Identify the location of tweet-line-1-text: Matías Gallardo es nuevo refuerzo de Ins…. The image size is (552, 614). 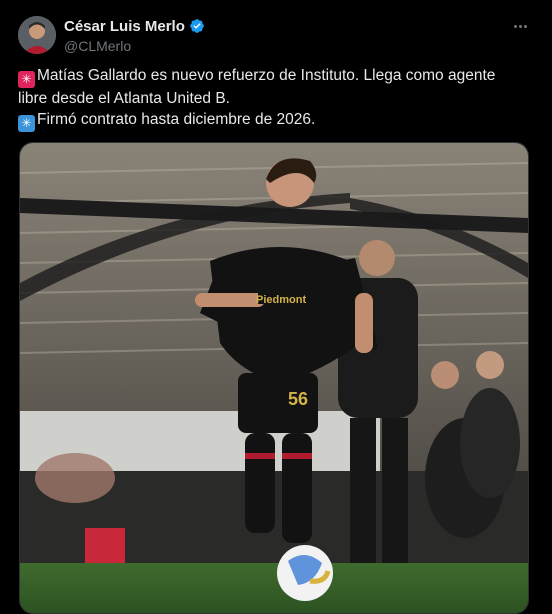
(266, 75).